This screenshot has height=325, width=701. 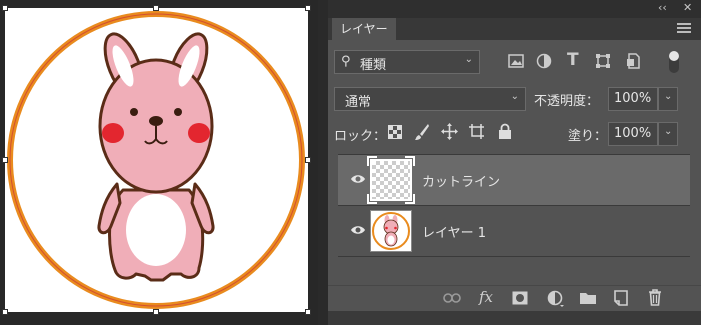 I want to click on opacity-value: 100%, so click(x=633, y=98).